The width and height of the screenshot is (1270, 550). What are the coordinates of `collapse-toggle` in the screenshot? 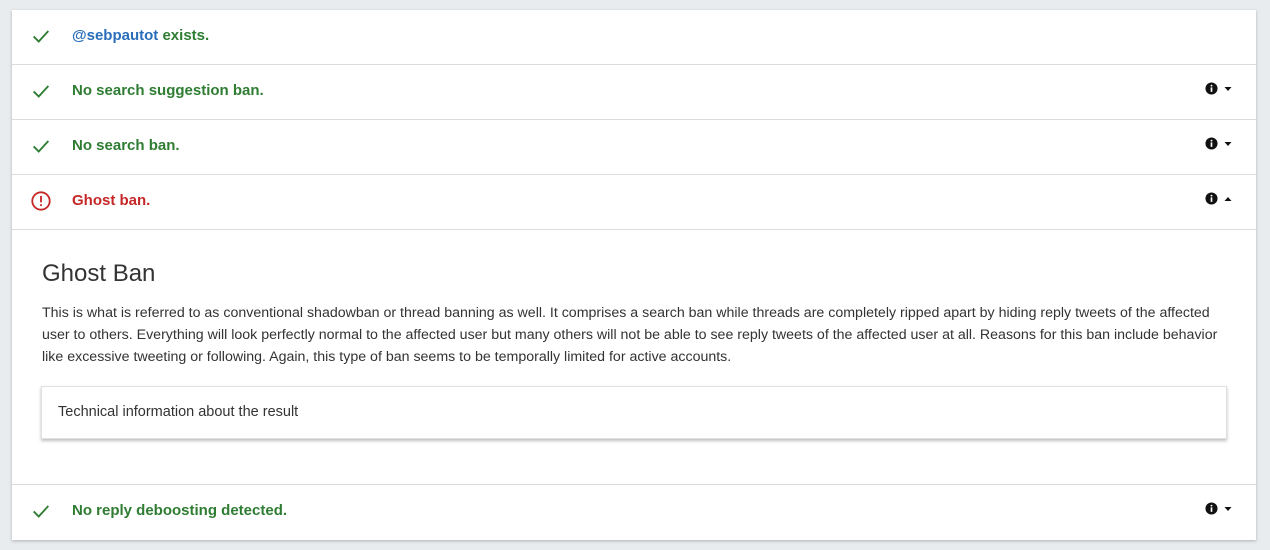 It's located at (1218, 198).